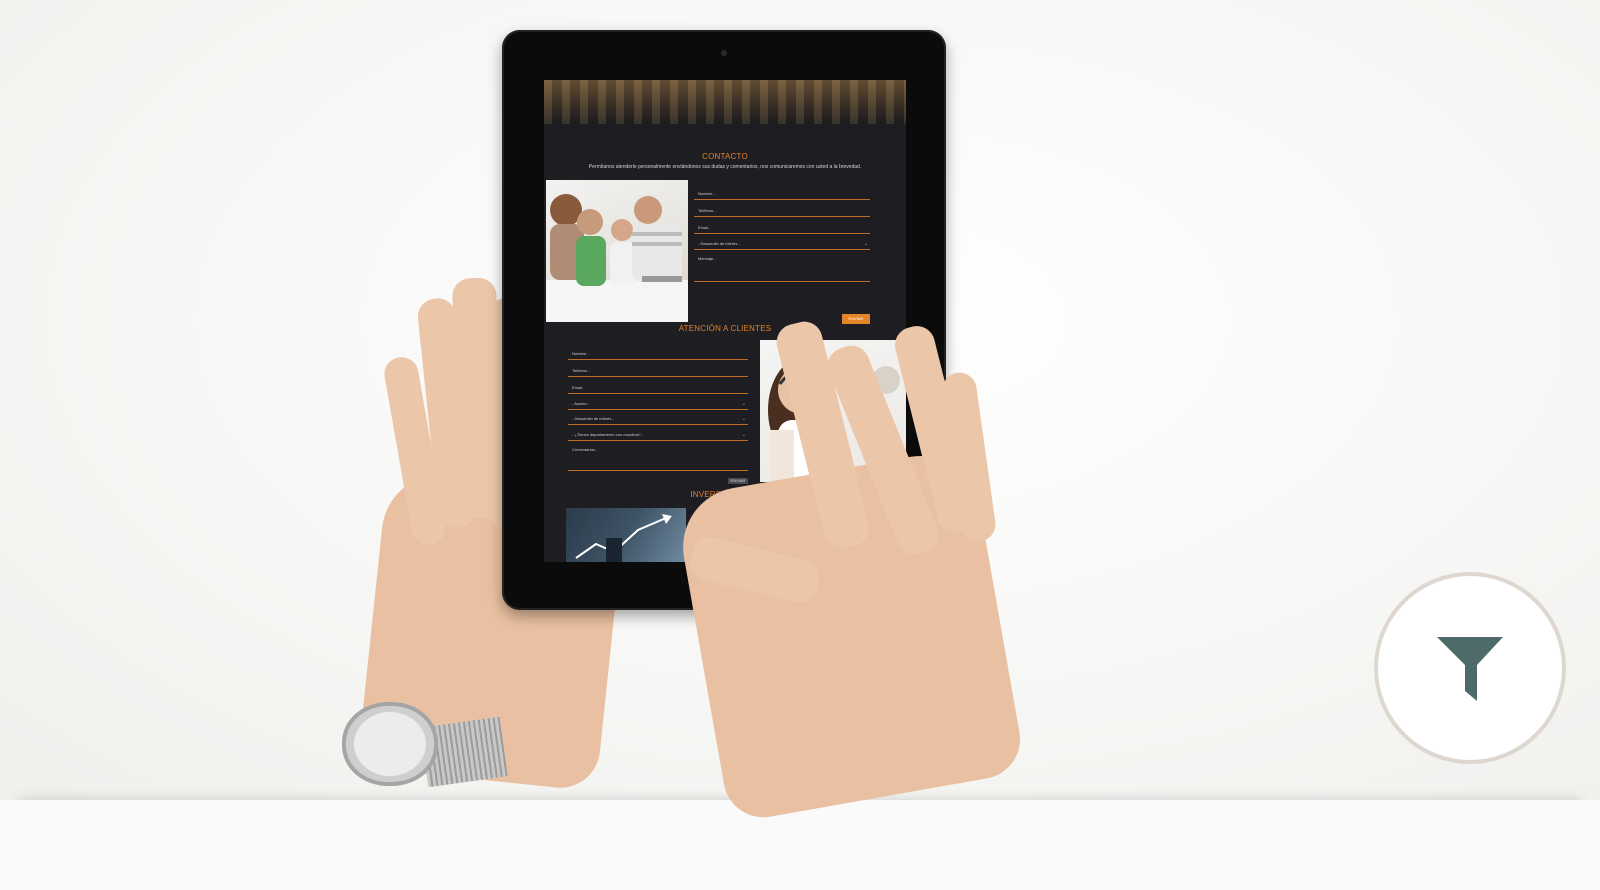  I want to click on contact-development-value: - Desarrollo de interés -, so click(719, 243).